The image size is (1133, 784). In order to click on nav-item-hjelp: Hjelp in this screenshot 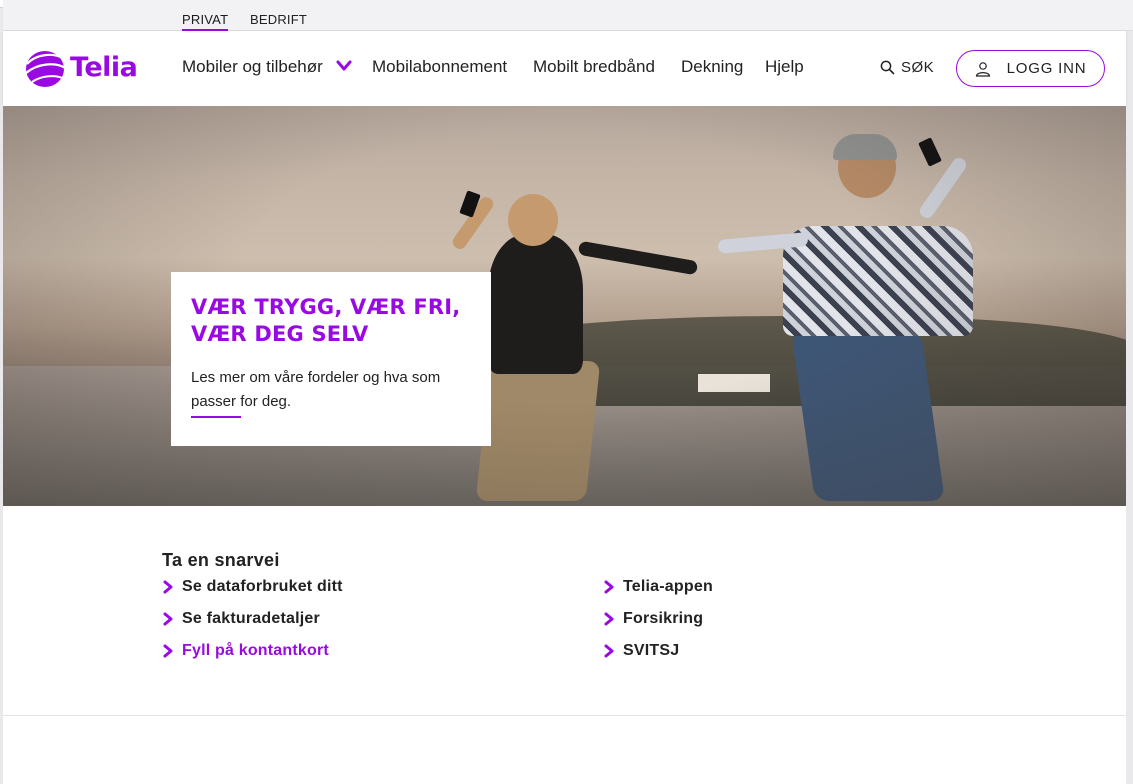, I will do `click(784, 67)`.